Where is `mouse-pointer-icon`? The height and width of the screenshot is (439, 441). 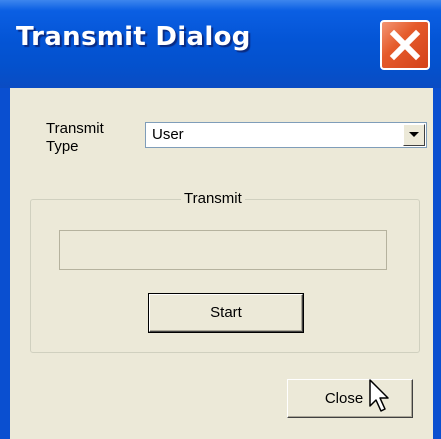 mouse-pointer-icon is located at coordinates (379, 395).